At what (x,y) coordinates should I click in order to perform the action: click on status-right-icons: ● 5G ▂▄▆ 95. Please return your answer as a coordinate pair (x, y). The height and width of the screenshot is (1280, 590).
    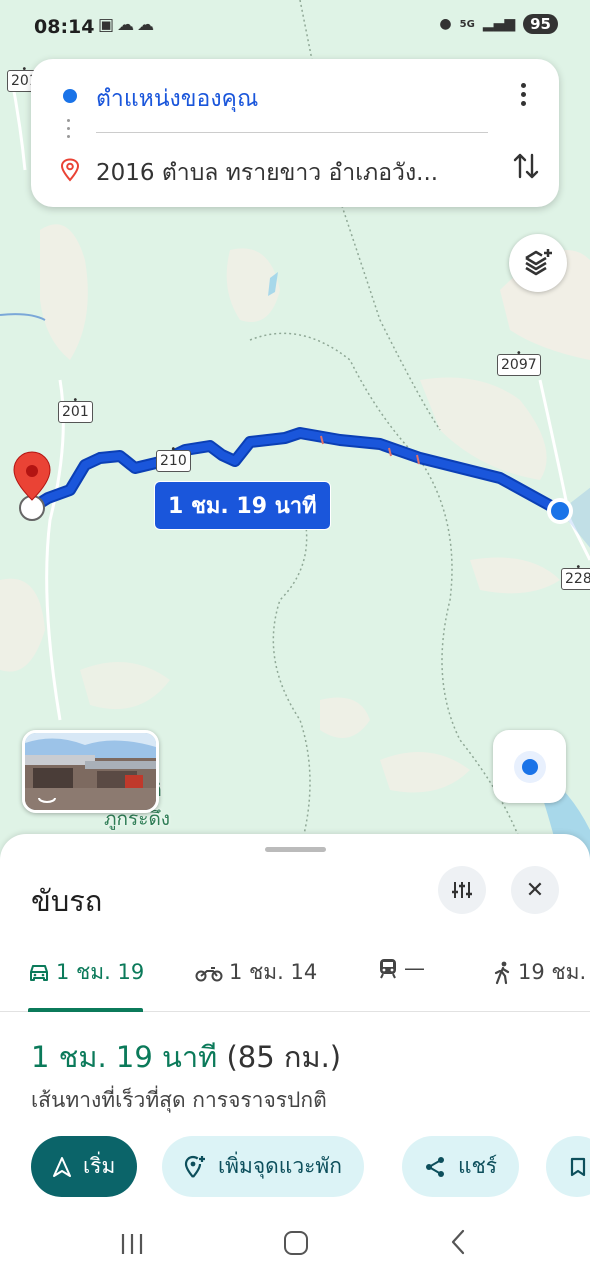
    Looking at the image, I should click on (498, 24).